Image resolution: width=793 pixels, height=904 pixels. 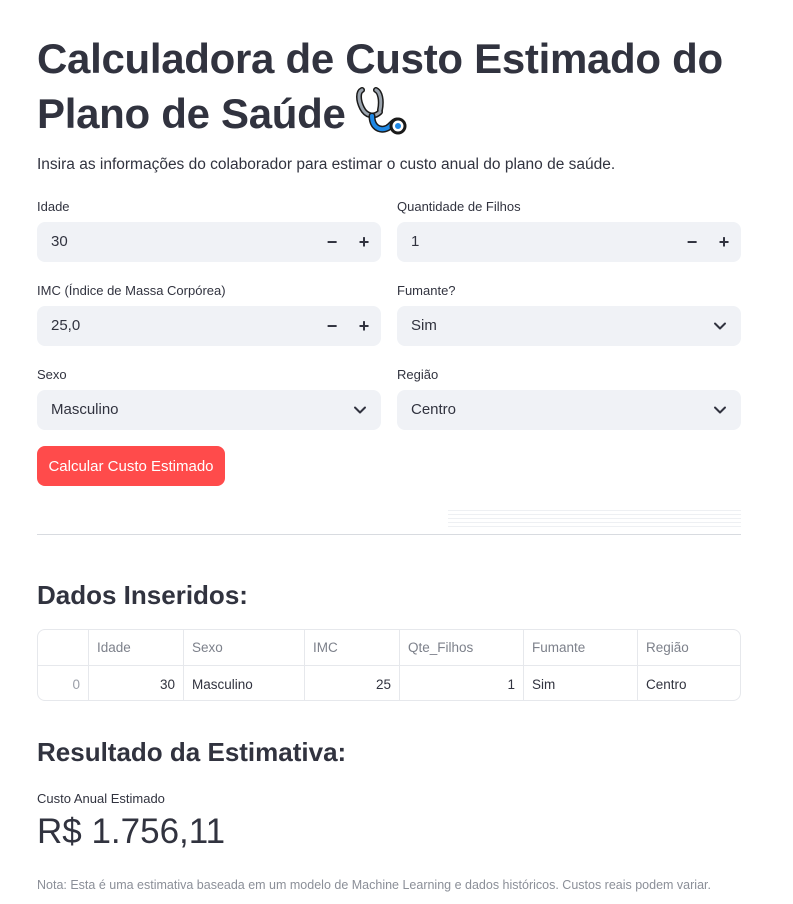 What do you see at coordinates (65, 325) in the screenshot?
I see `imc-value: 25,0` at bounding box center [65, 325].